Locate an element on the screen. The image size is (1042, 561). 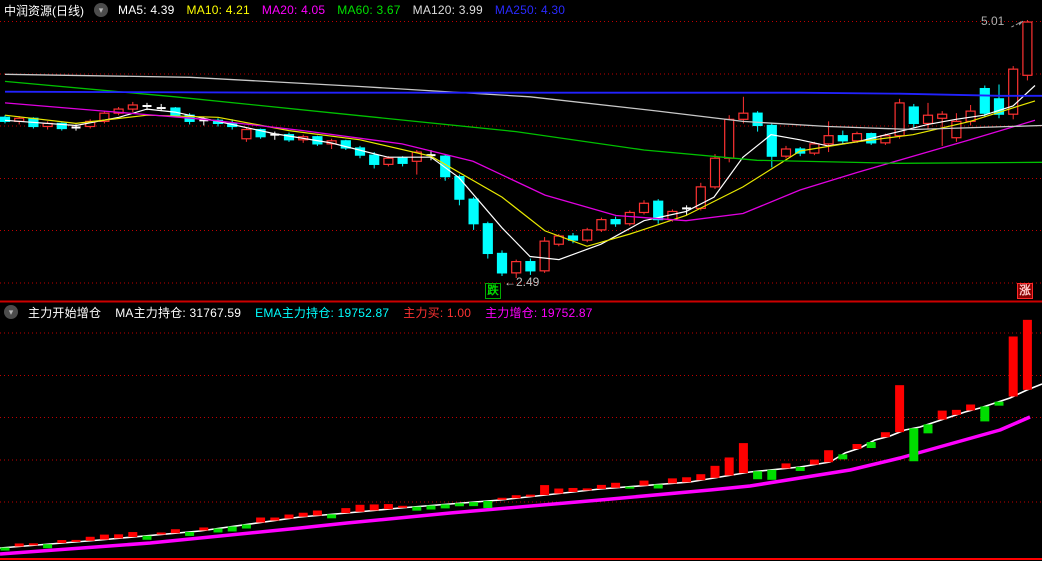
collapse-main-icon: ▾ is located at coordinates (101, 10).